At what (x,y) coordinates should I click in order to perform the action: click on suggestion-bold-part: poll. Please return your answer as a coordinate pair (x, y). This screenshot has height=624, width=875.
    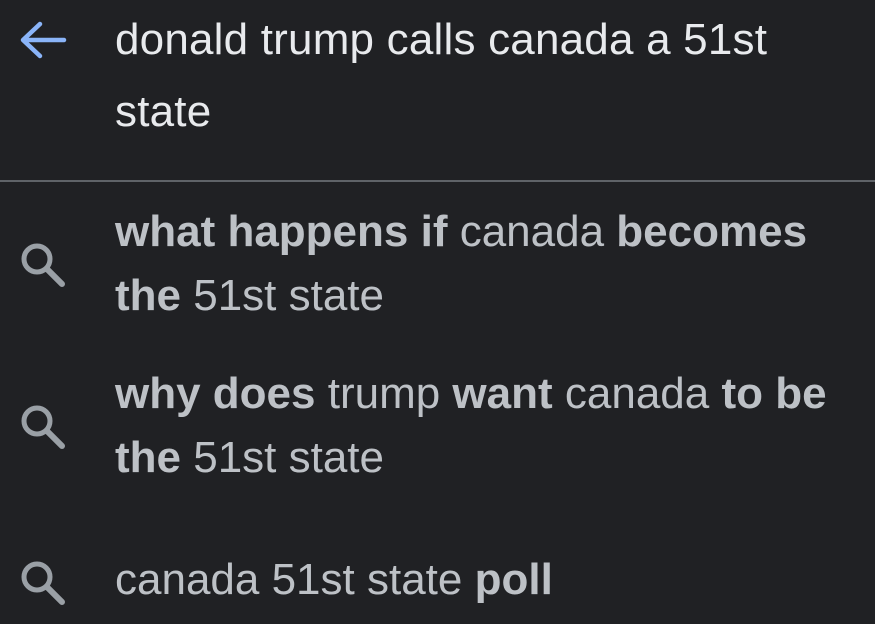
    Looking at the image, I should click on (513, 579).